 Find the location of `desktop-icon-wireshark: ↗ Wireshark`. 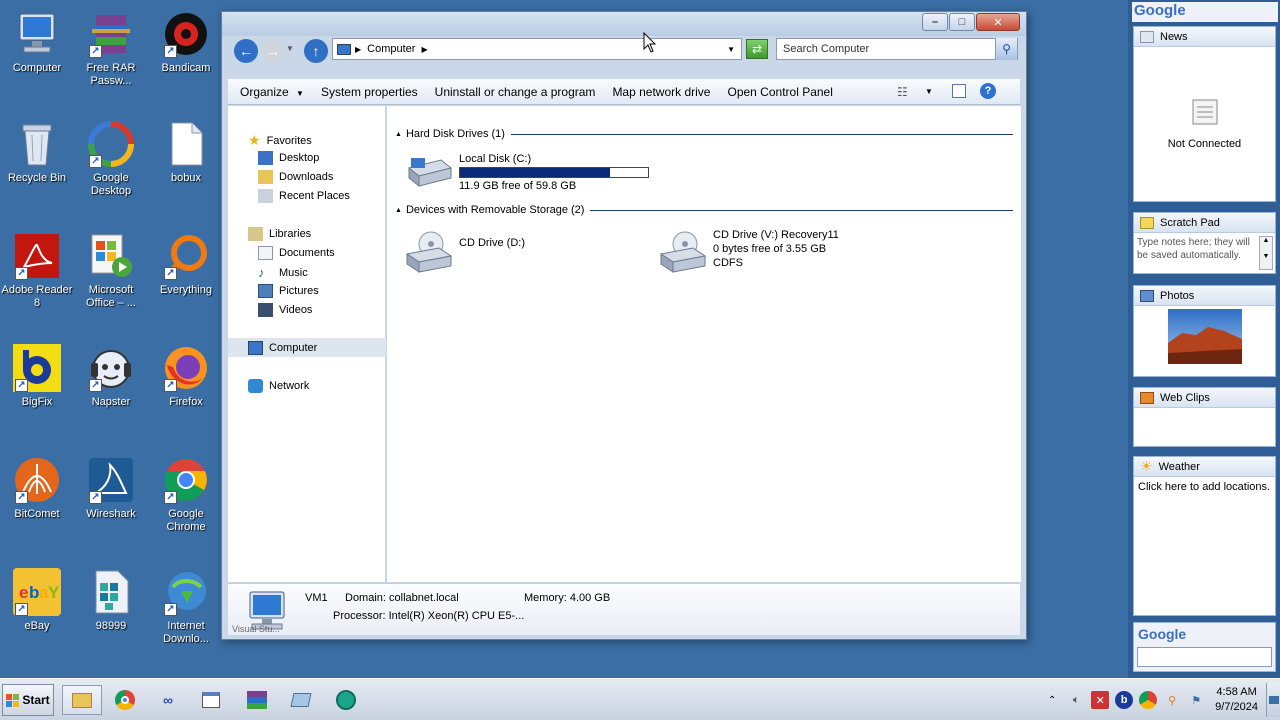

desktop-icon-wireshark: ↗ Wireshark is located at coordinates (111, 488).